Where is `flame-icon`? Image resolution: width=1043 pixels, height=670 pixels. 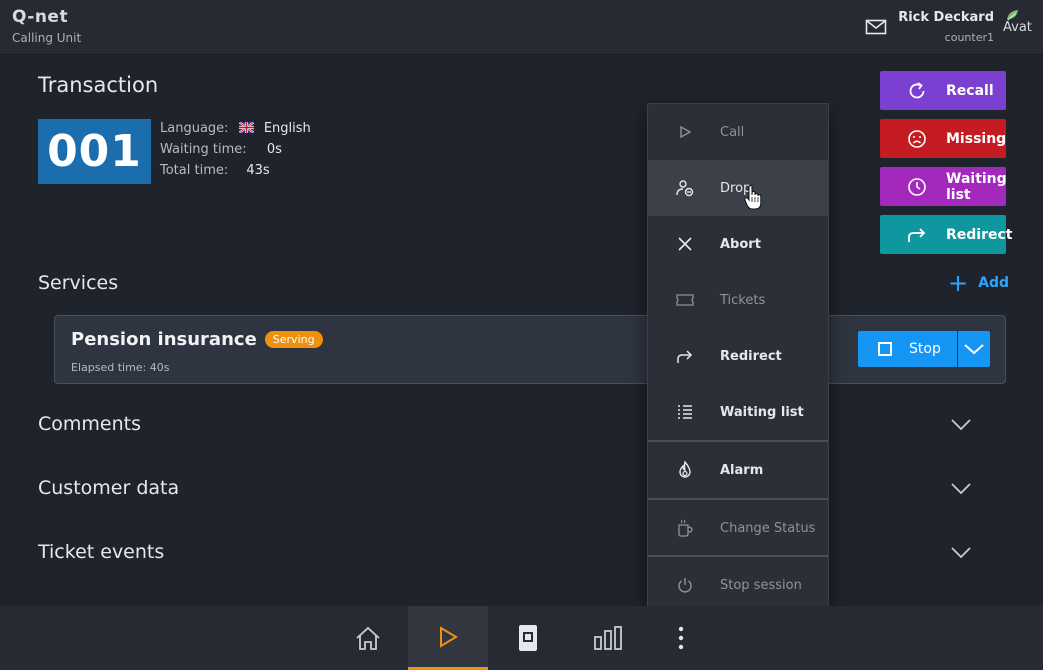
flame-icon is located at coordinates (685, 470).